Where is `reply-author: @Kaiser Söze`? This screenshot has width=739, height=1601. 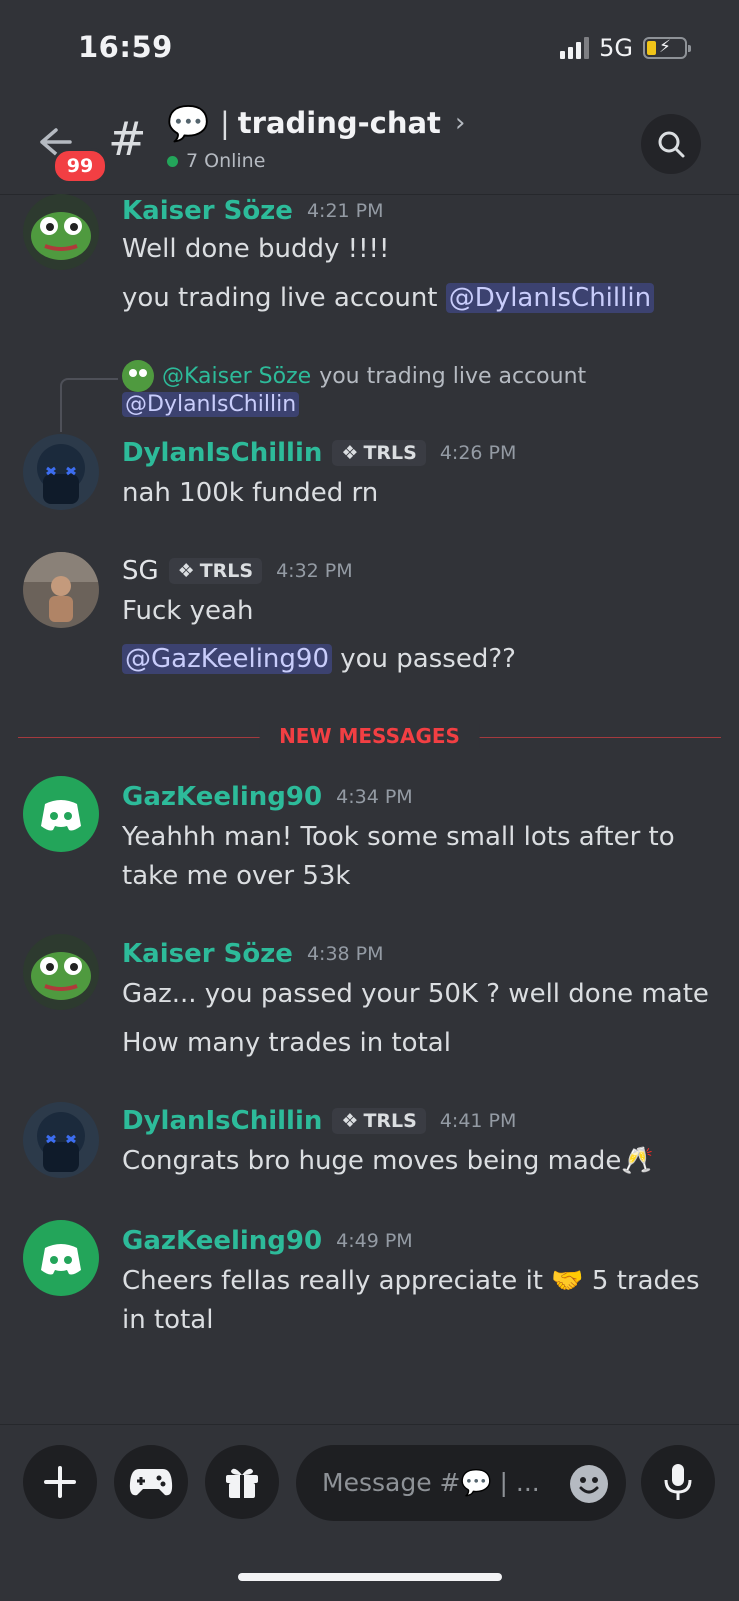 reply-author: @Kaiser Söze is located at coordinates (237, 376).